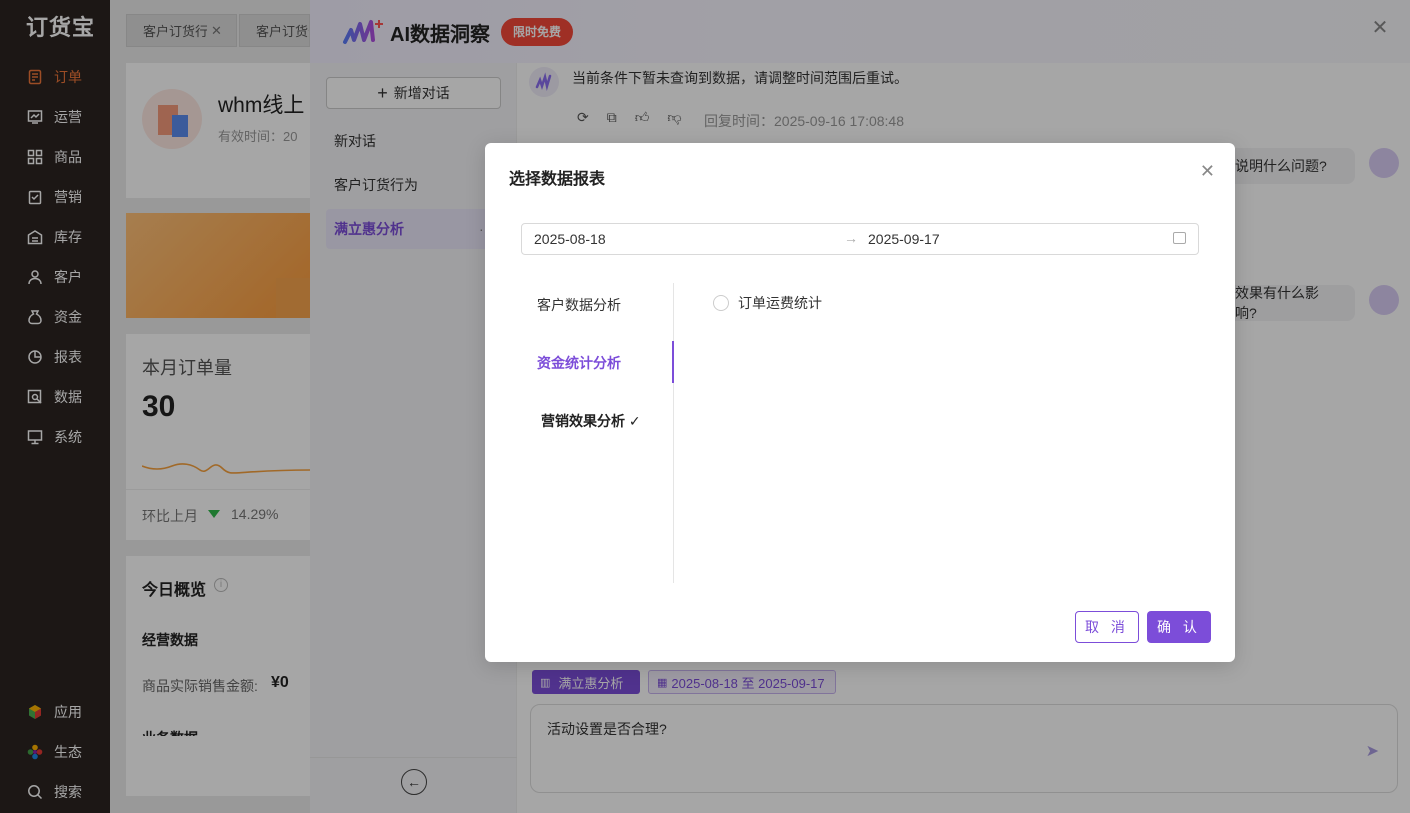 Image resolution: width=1410 pixels, height=813 pixels. I want to click on confirm-button: 确 认, so click(1179, 627).